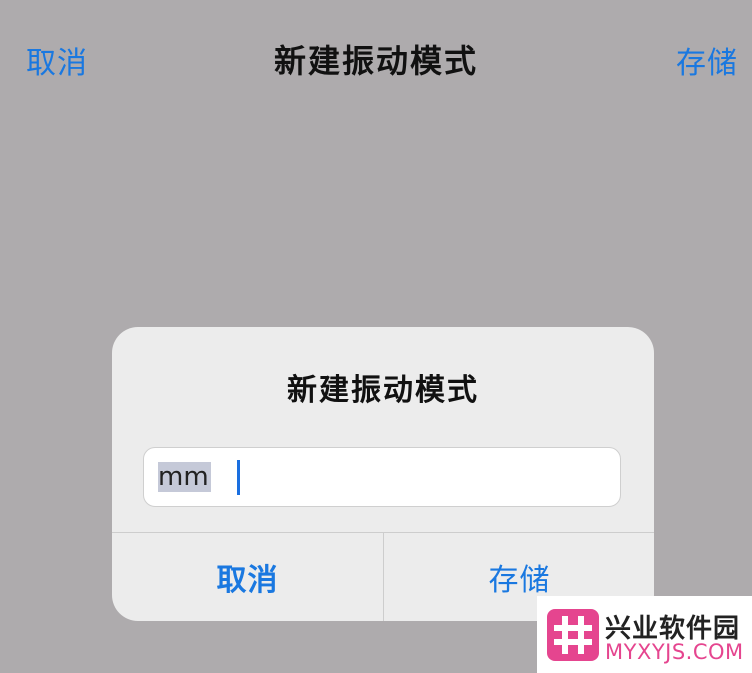 The width and height of the screenshot is (752, 673). What do you see at coordinates (382, 477) in the screenshot?
I see `vibration-name-input: mm` at bounding box center [382, 477].